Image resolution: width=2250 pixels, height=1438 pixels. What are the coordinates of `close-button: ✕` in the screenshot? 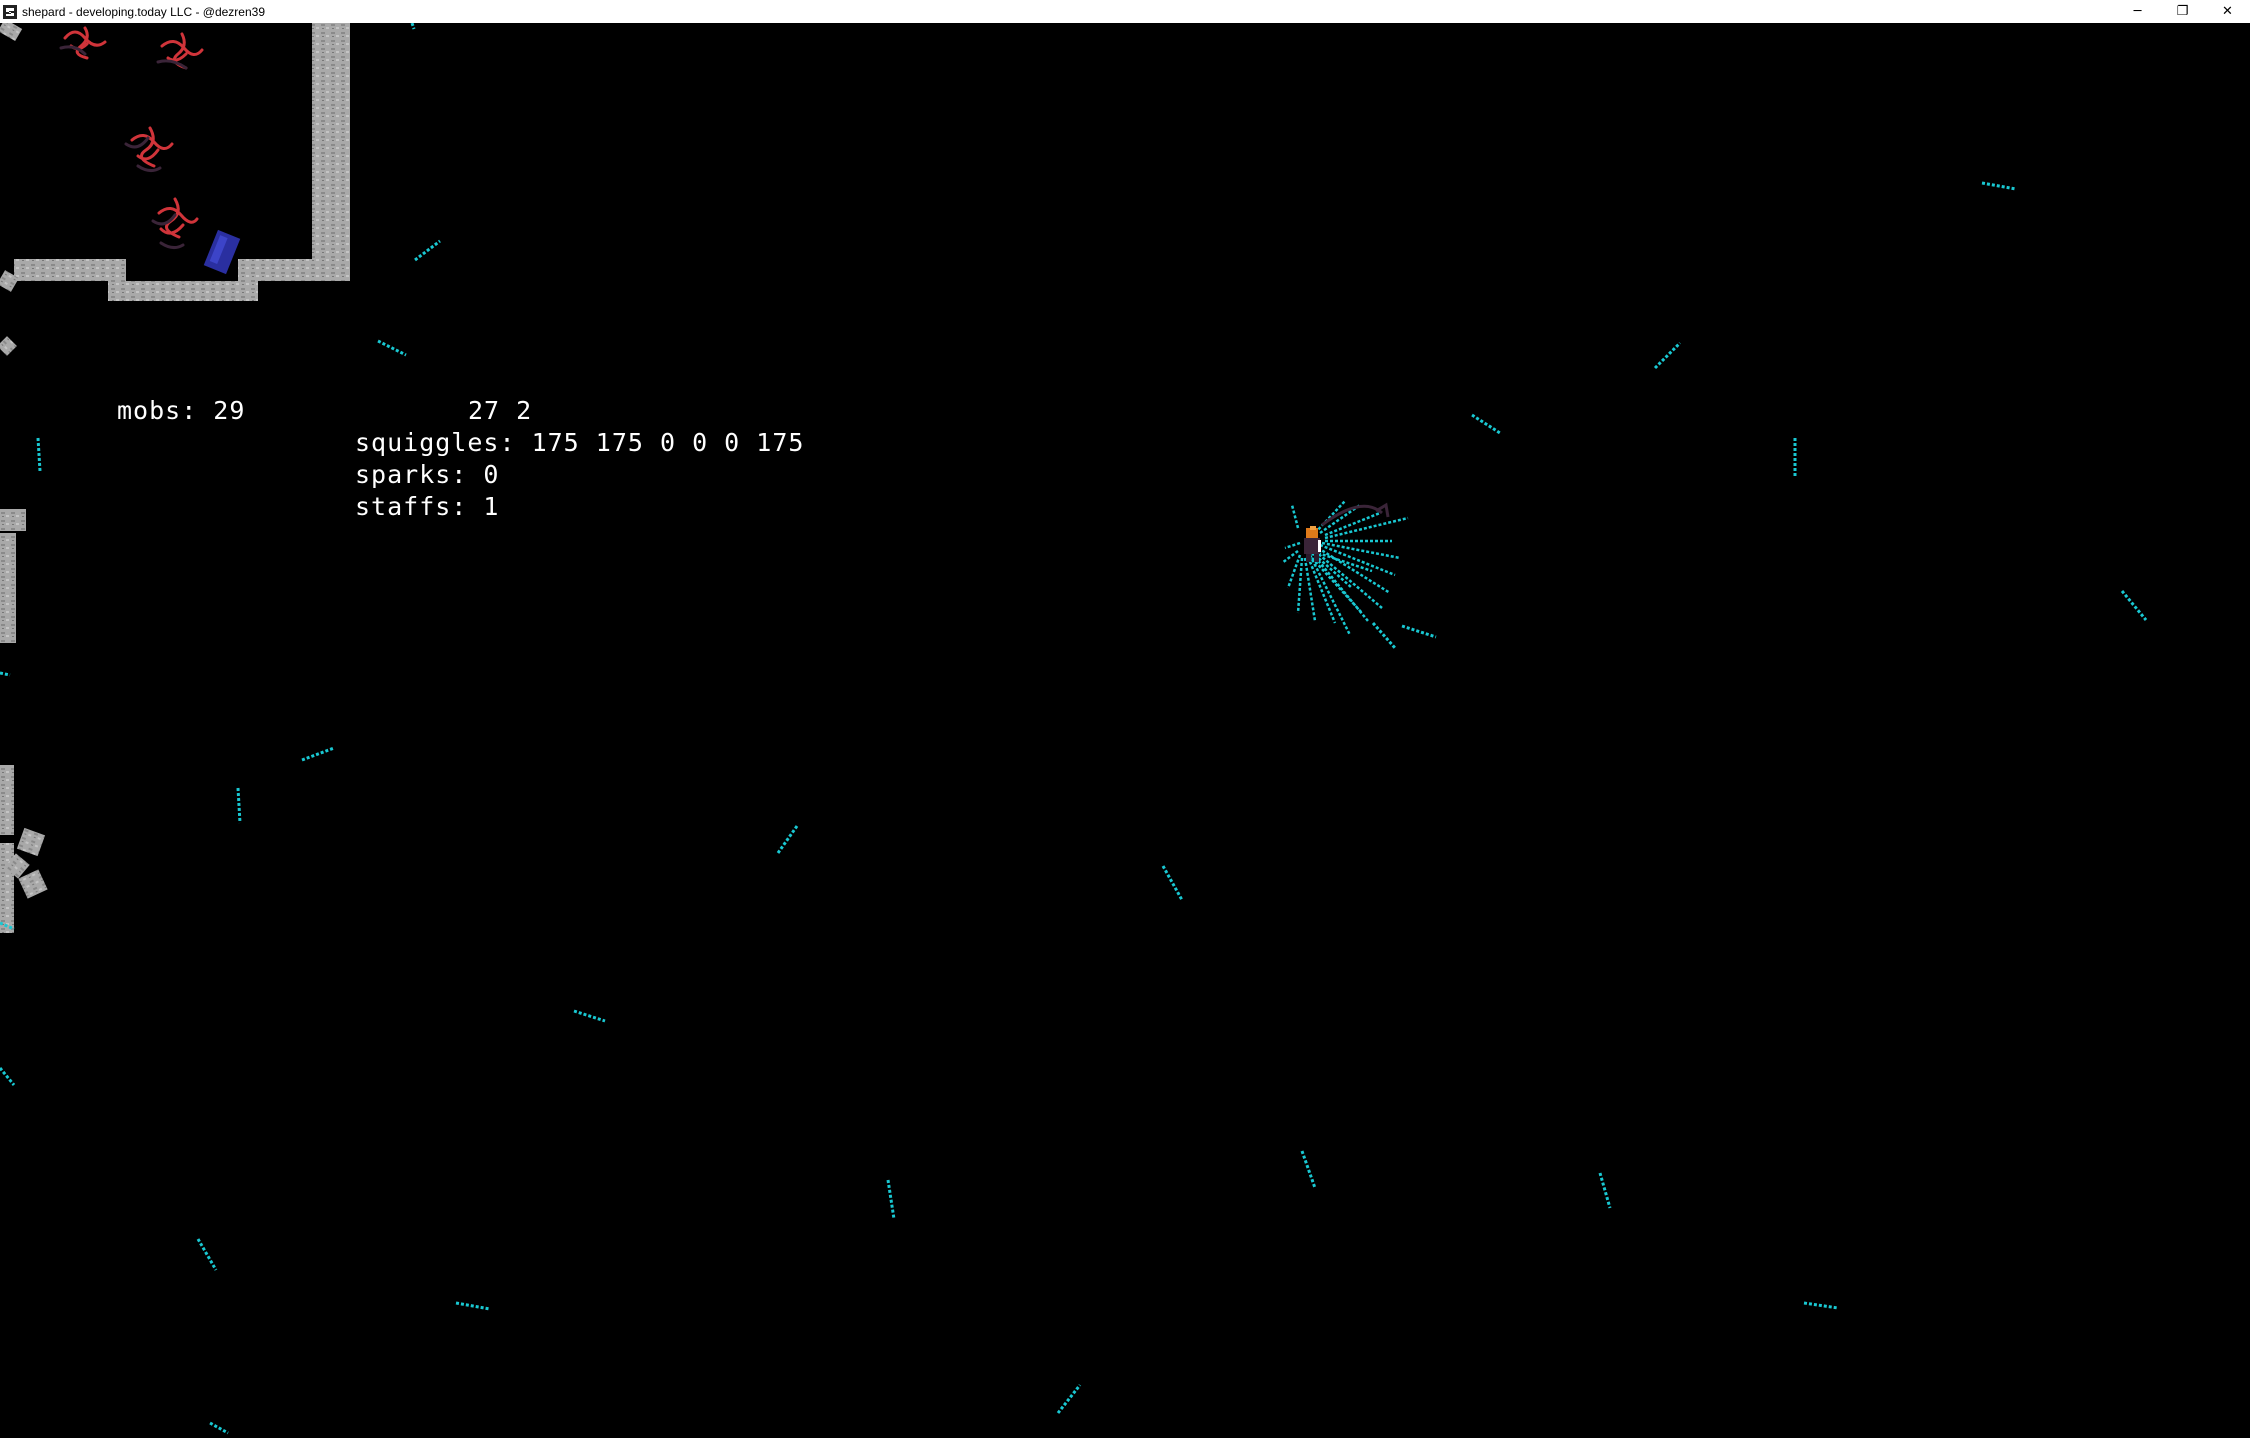 It's located at (2227, 11).